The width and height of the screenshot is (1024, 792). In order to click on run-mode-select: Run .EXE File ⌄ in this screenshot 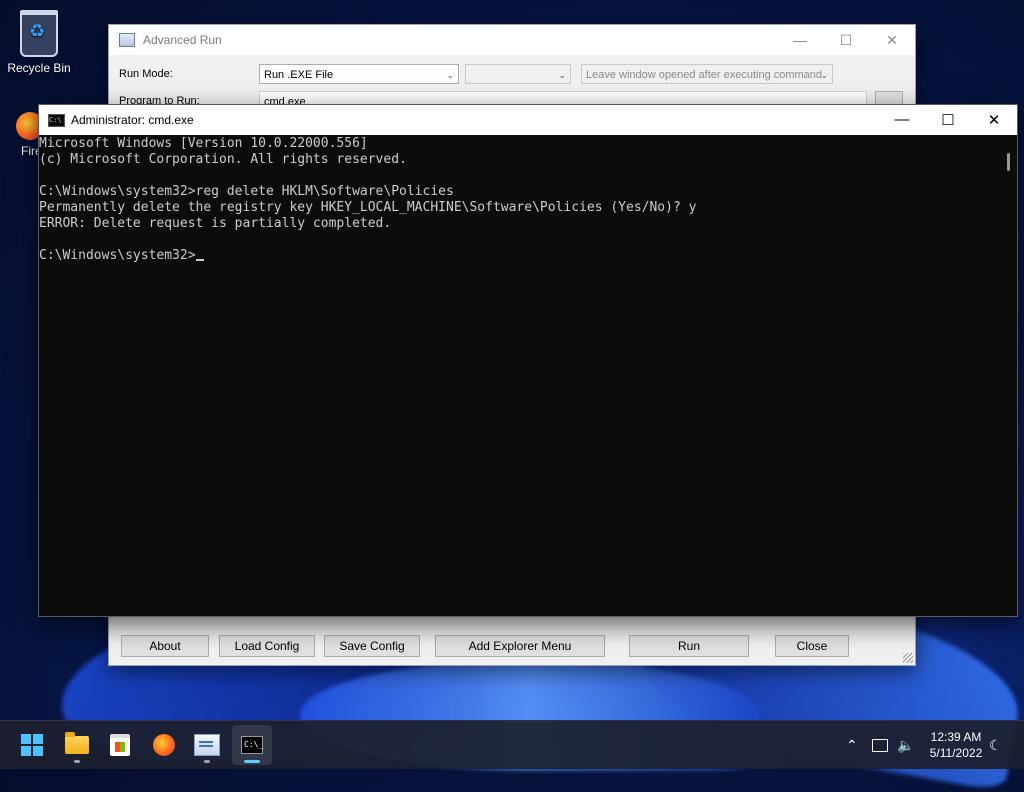, I will do `click(359, 74)`.